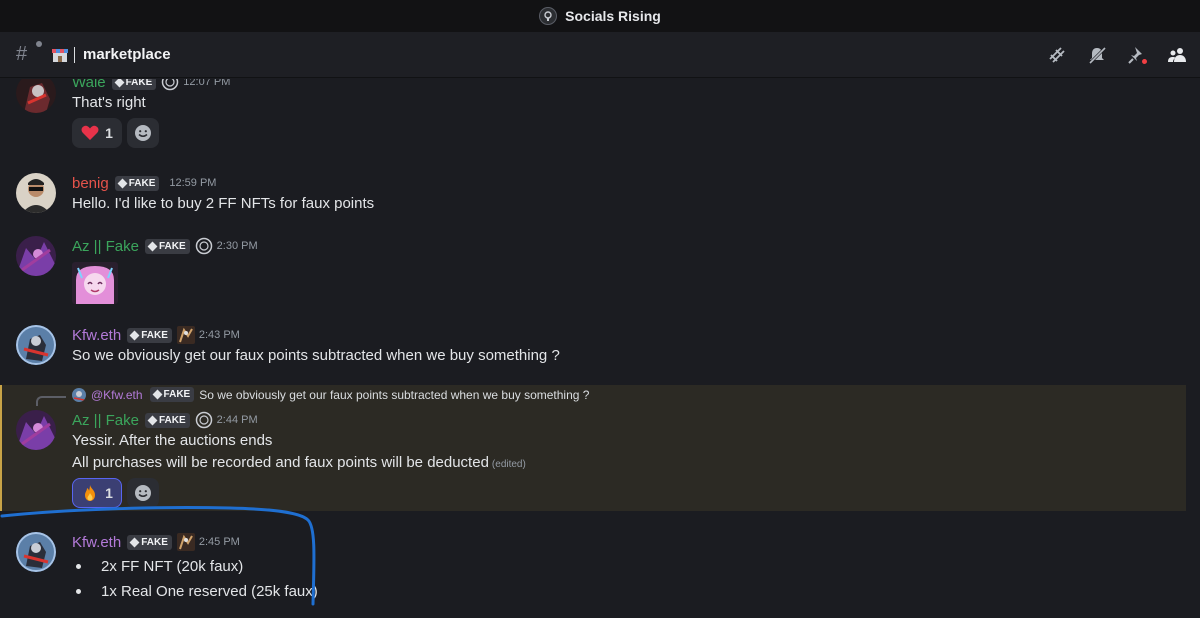 The image size is (1200, 618). What do you see at coordinates (613, 16) in the screenshot?
I see `window-title: Socials Rising` at bounding box center [613, 16].